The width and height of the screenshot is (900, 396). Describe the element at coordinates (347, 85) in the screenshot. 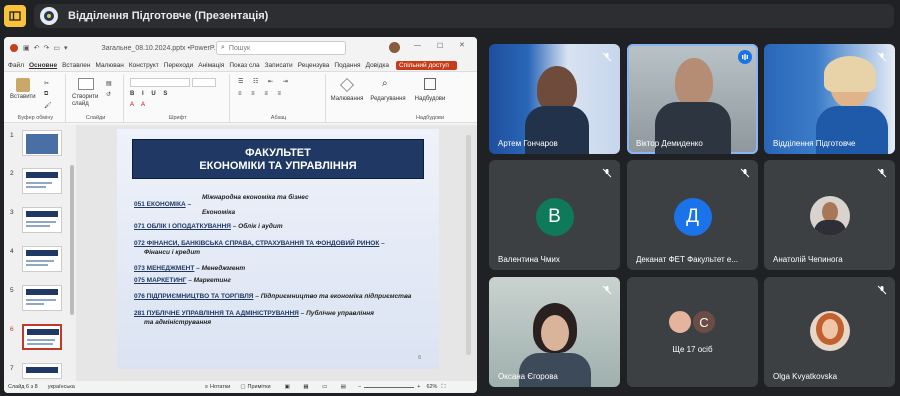

I see `shapes-icon` at that location.